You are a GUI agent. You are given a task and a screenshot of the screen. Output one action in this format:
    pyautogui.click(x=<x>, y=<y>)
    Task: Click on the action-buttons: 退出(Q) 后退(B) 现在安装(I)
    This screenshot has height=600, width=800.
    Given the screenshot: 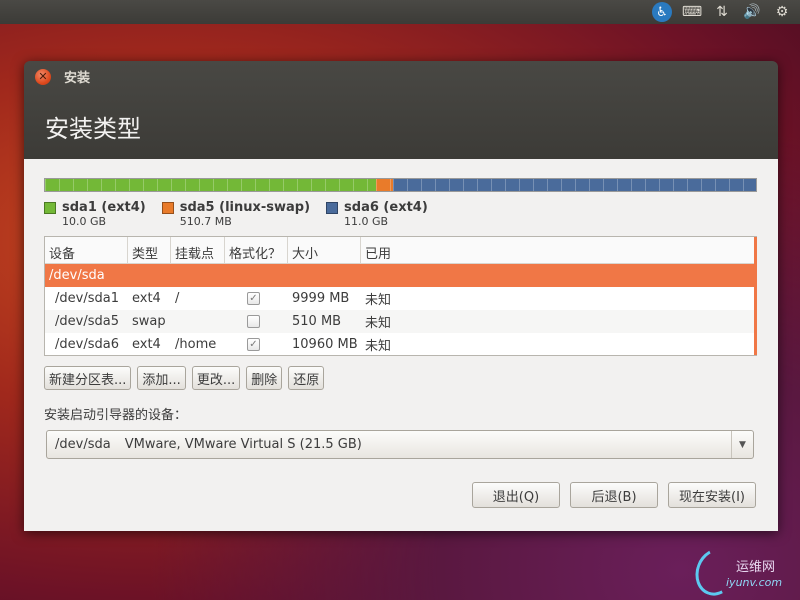 What is the action you would take?
    pyautogui.click(x=614, y=495)
    